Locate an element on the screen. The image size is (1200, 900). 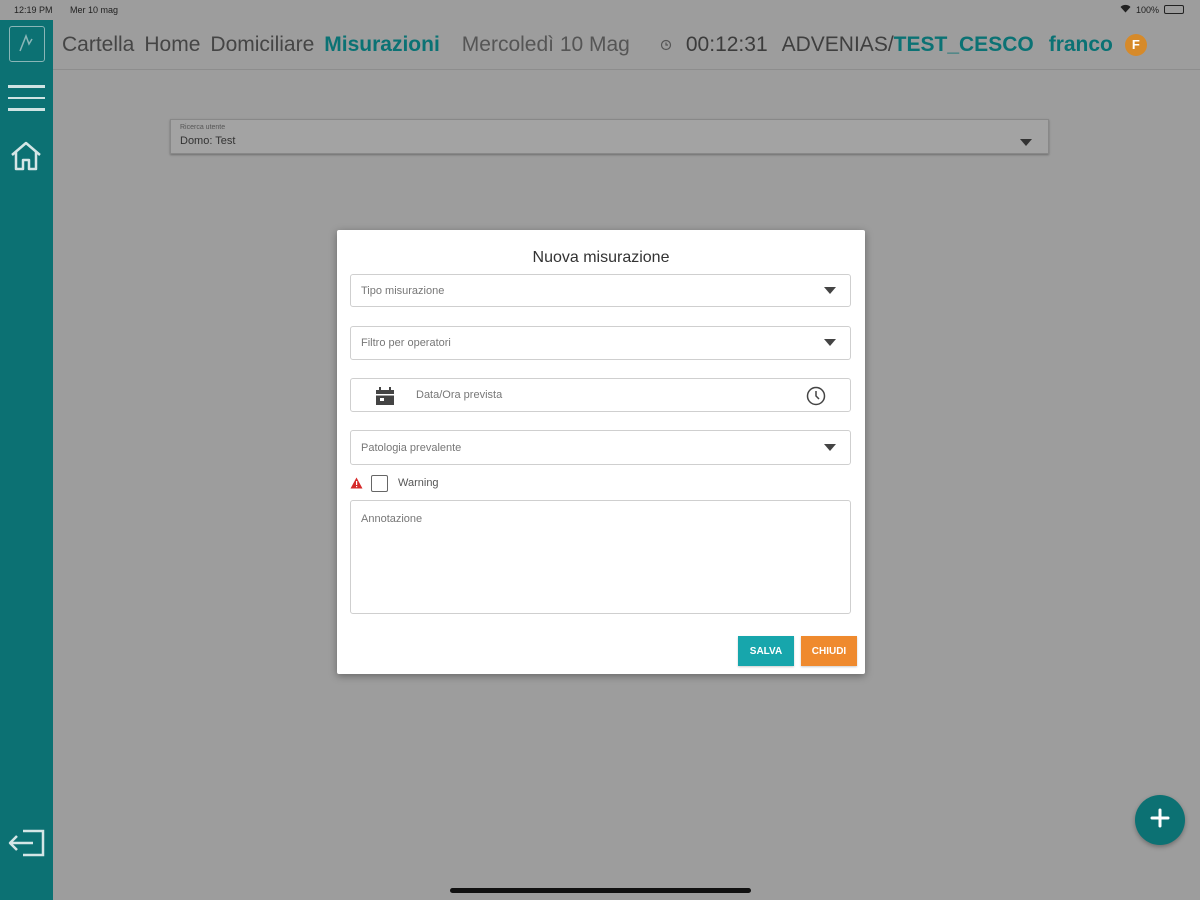
plus-icon is located at coordinates (1160, 820).